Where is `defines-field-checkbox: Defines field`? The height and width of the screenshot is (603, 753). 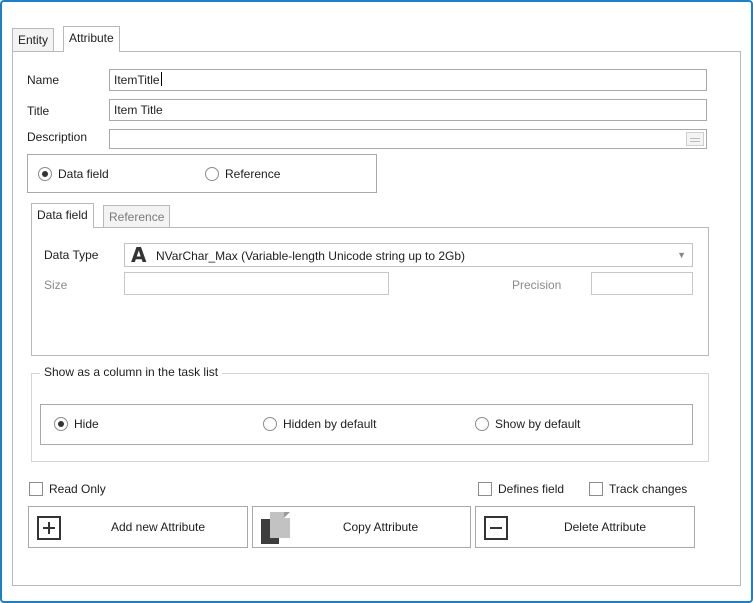
defines-field-checkbox: Defines field is located at coordinates (521, 489).